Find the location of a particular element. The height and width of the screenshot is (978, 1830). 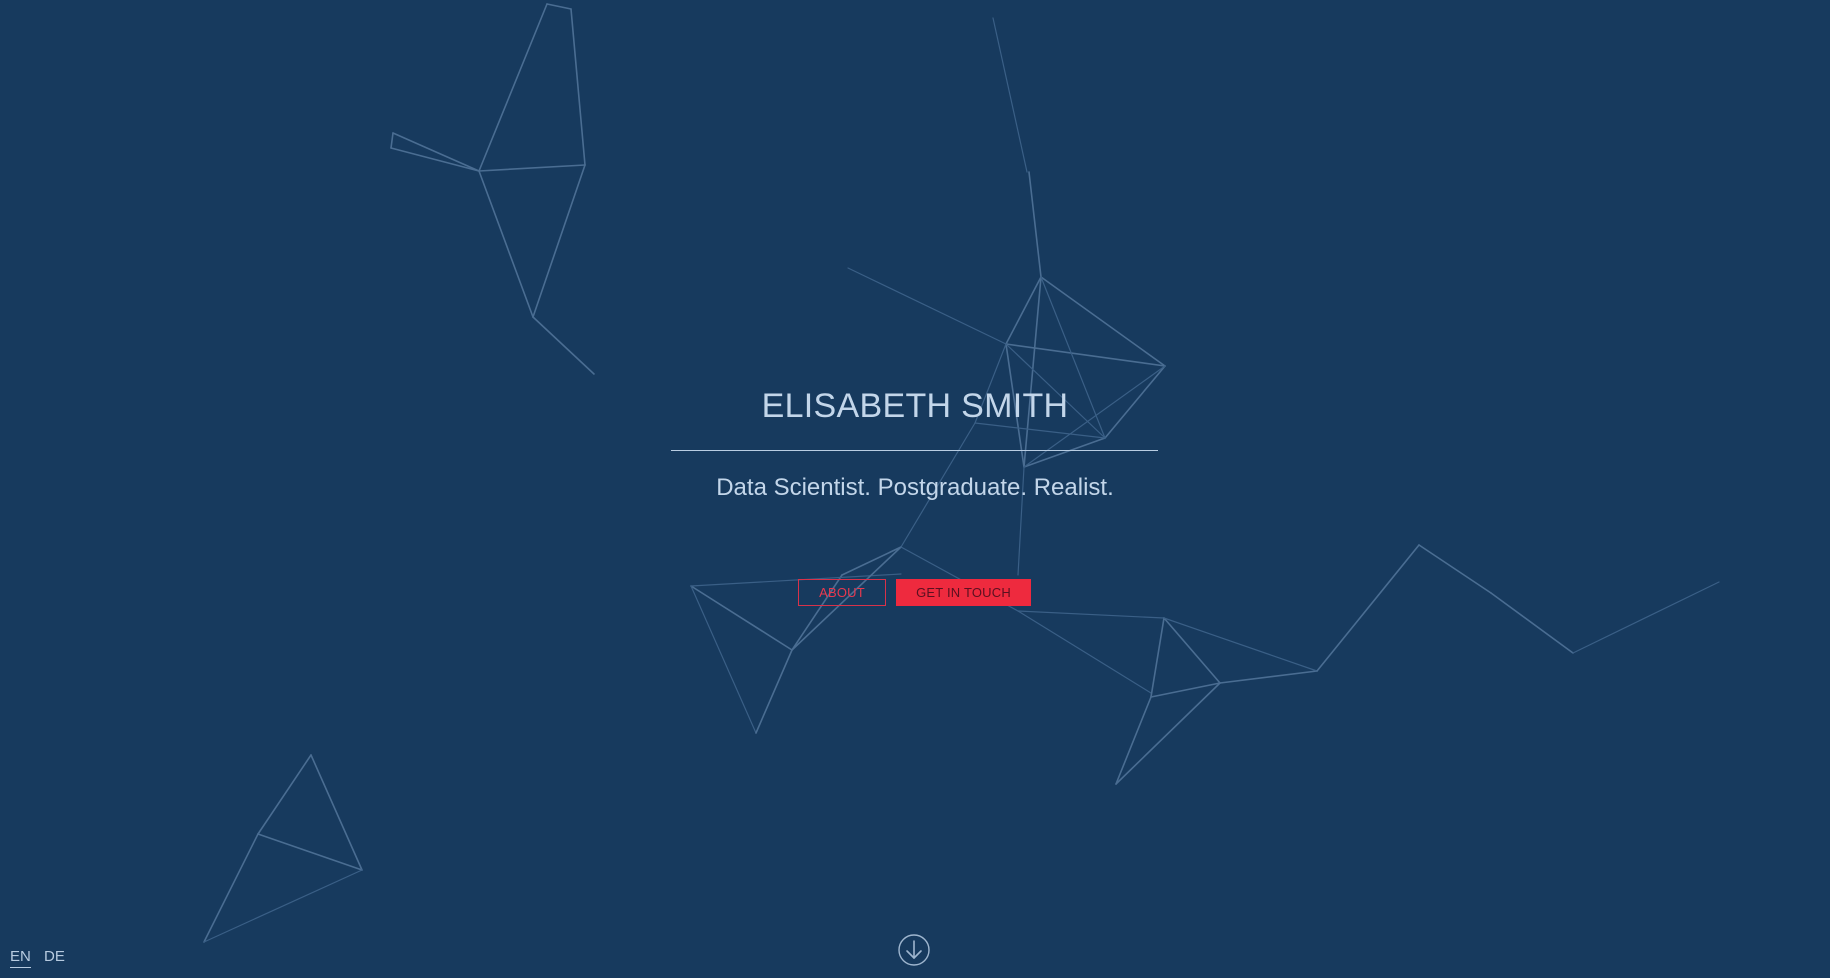

about-button: ABOUT is located at coordinates (842, 592).